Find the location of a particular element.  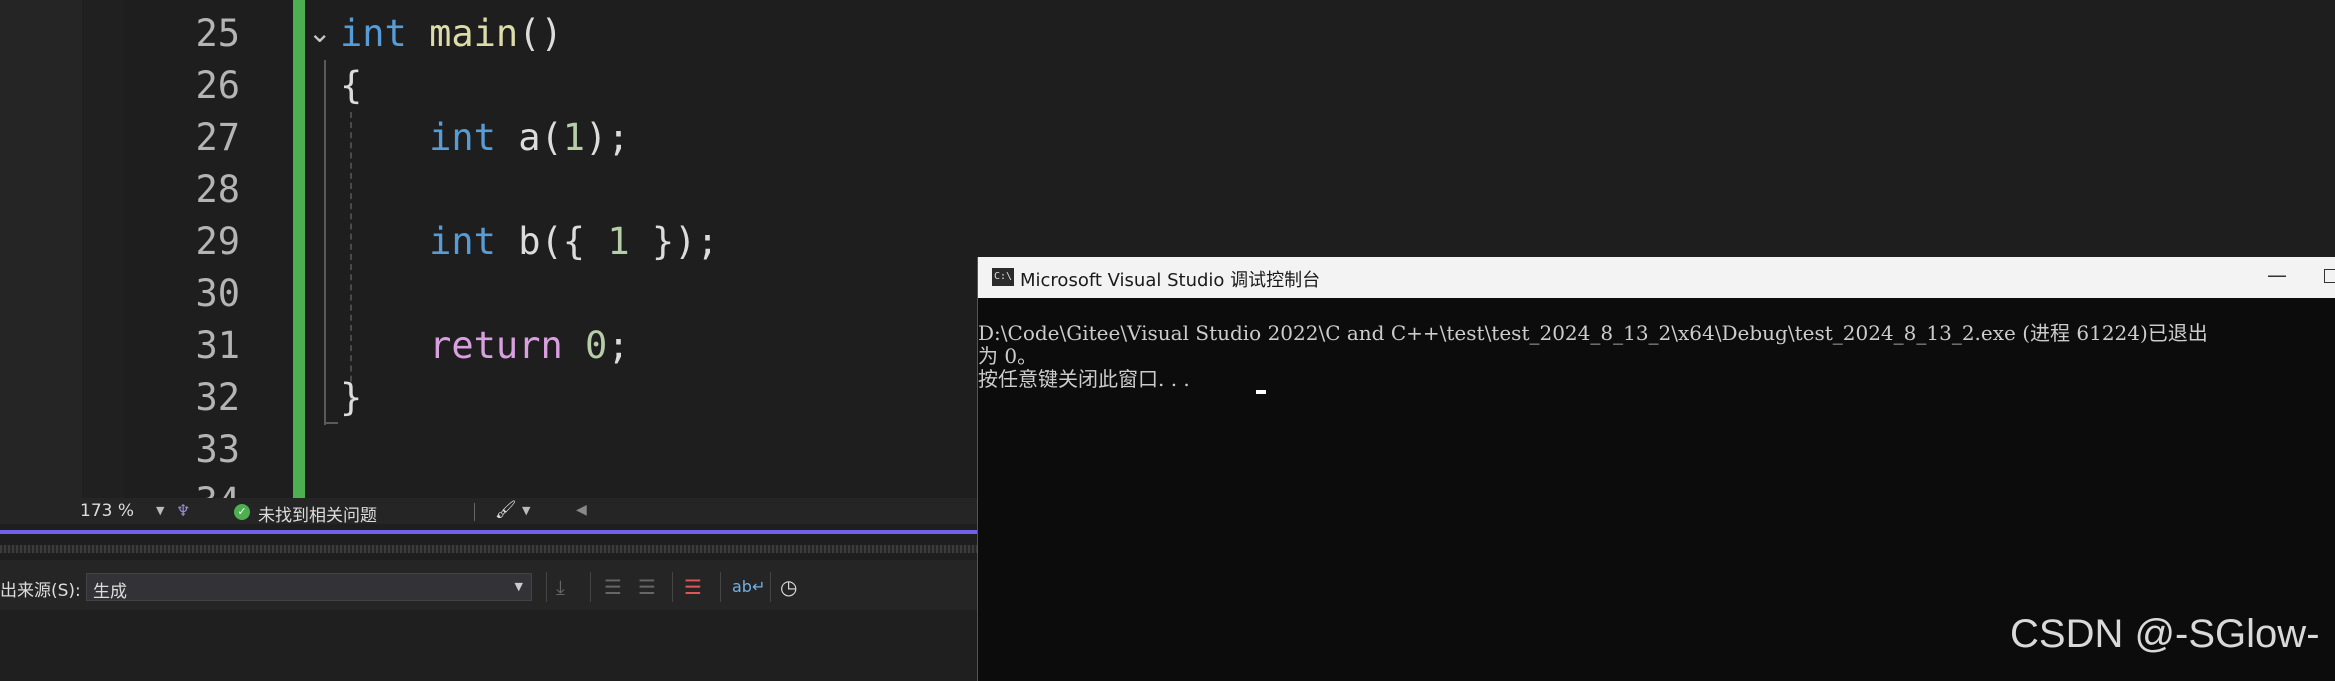

console-title: Microsoft Visual Studio 调试控制台 is located at coordinates (1170, 280).